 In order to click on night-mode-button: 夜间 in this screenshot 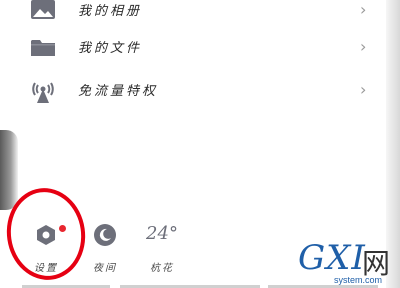, I will do `click(105, 248)`.